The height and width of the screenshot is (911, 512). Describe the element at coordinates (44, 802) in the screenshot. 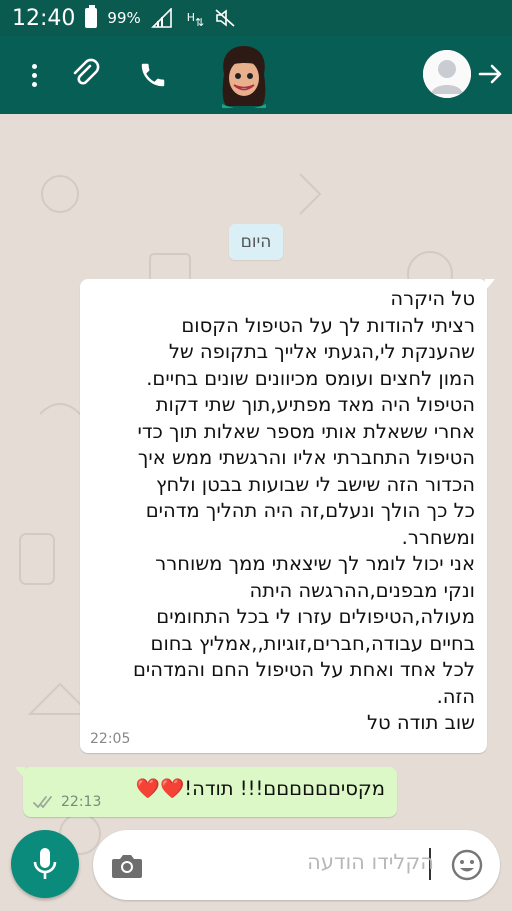

I see `read-receipt-icon` at that location.